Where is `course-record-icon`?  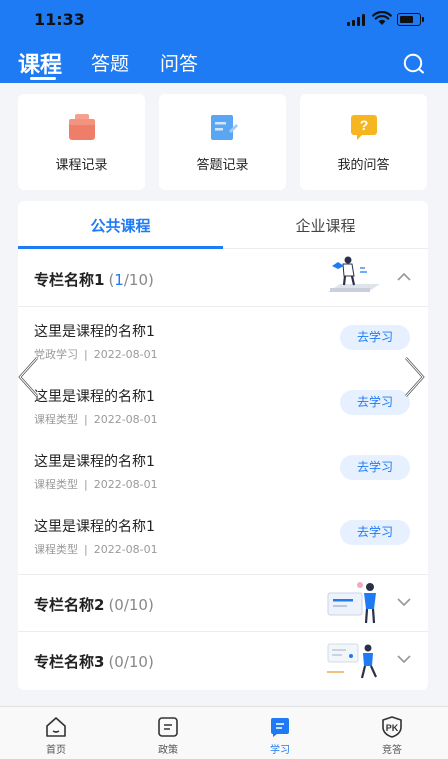
course-record-icon is located at coordinates (82, 127).